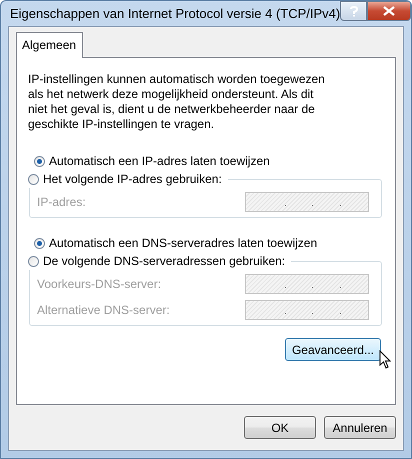 This screenshot has width=412, height=459. What do you see at coordinates (177, 102) in the screenshot?
I see `description-text: IP-instellingen kunnen automatisch worden toegewezen als het netwerk deze mogelijkheid ondersteunt. Als dit niet het geval is, dient u de netwerkbeheerder naar de geschikte IP-instellingen te vragen.` at bounding box center [177, 102].